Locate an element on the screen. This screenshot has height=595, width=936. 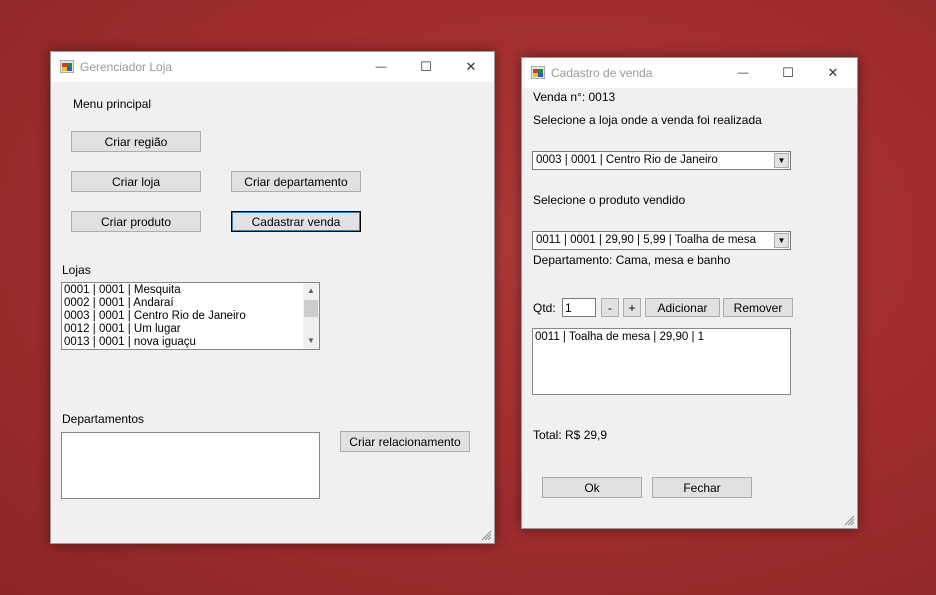
criar-loja-button: Criar loja is located at coordinates (136, 181).